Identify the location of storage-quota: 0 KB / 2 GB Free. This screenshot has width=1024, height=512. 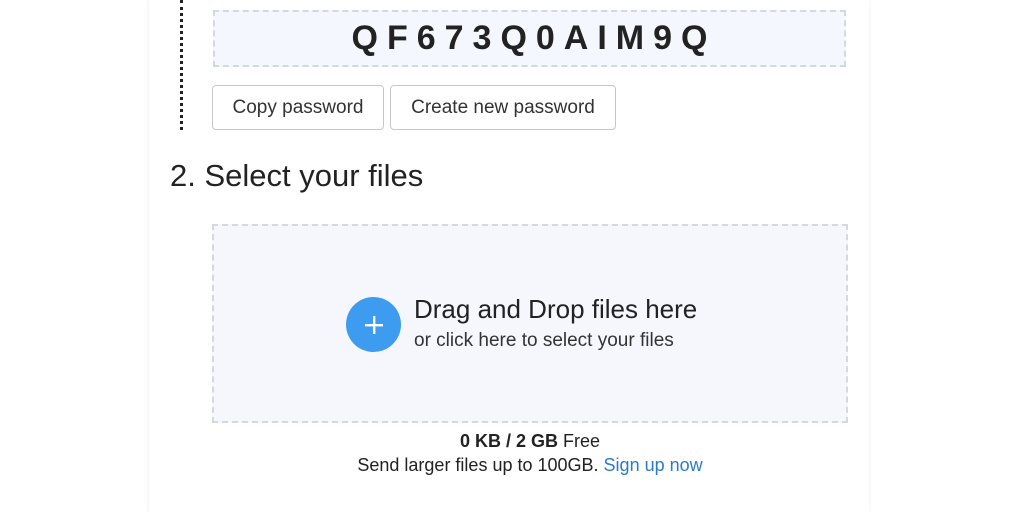
(530, 441).